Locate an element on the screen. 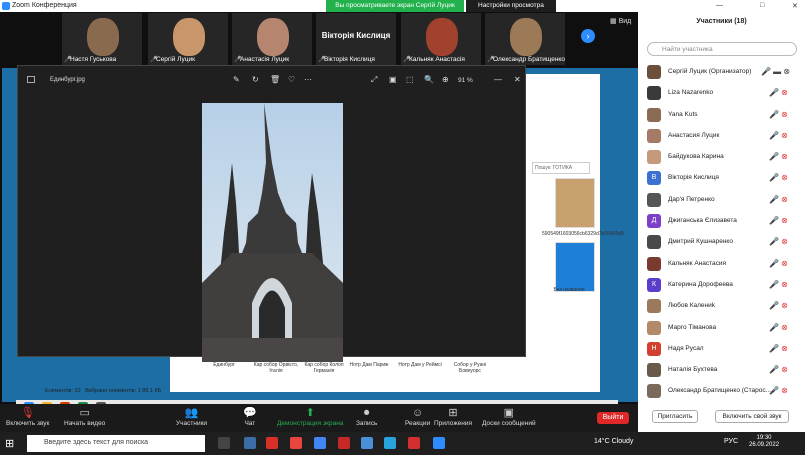 Image resolution: width=805 pixels, height=455 pixels. zoom-in-icon: ⊕ is located at coordinates (445, 79).